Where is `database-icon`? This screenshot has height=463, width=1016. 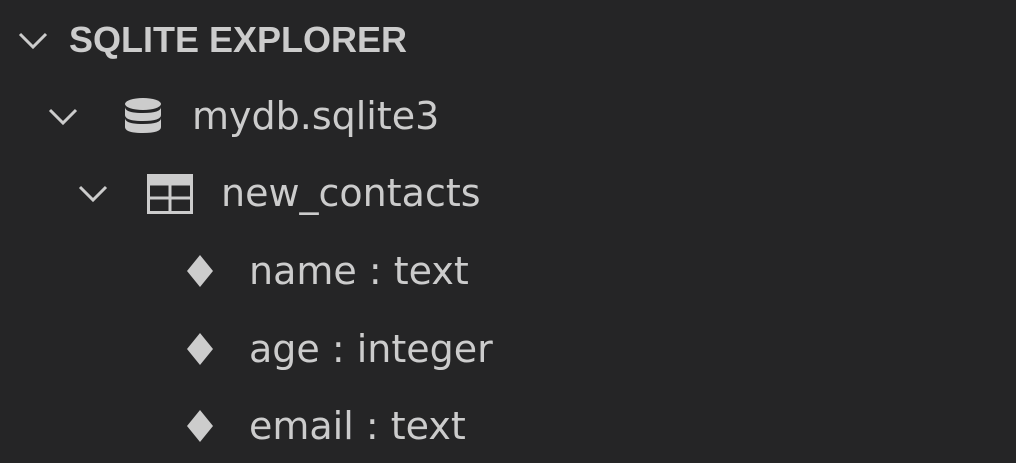 database-icon is located at coordinates (143, 118).